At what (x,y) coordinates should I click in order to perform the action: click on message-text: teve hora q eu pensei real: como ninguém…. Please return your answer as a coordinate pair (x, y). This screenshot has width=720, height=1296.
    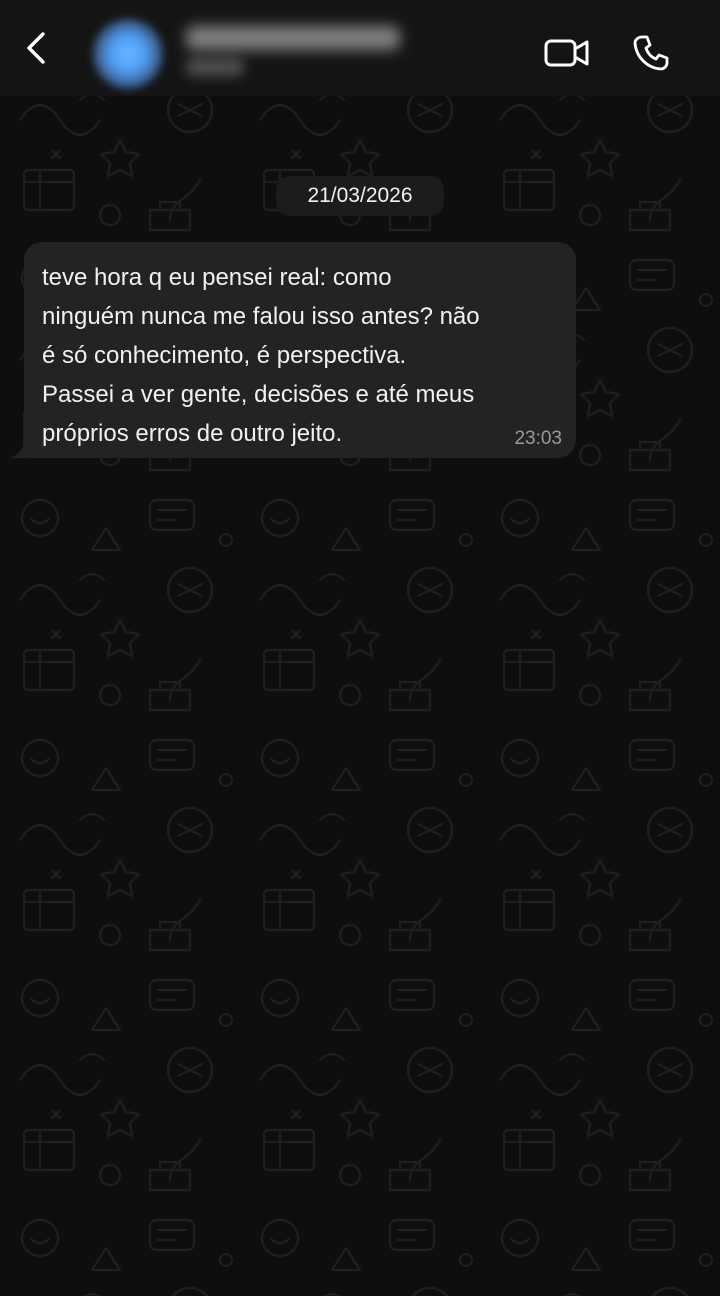
    Looking at the image, I should click on (261, 355).